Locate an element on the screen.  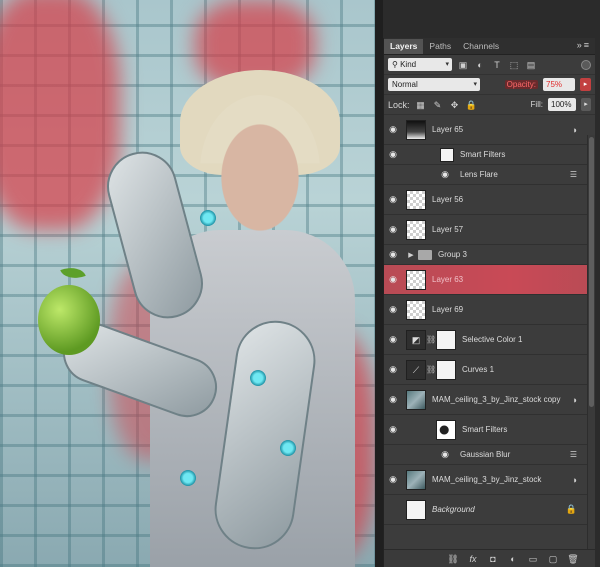
link-icon: ⛓ is located at coordinates (453, 559).